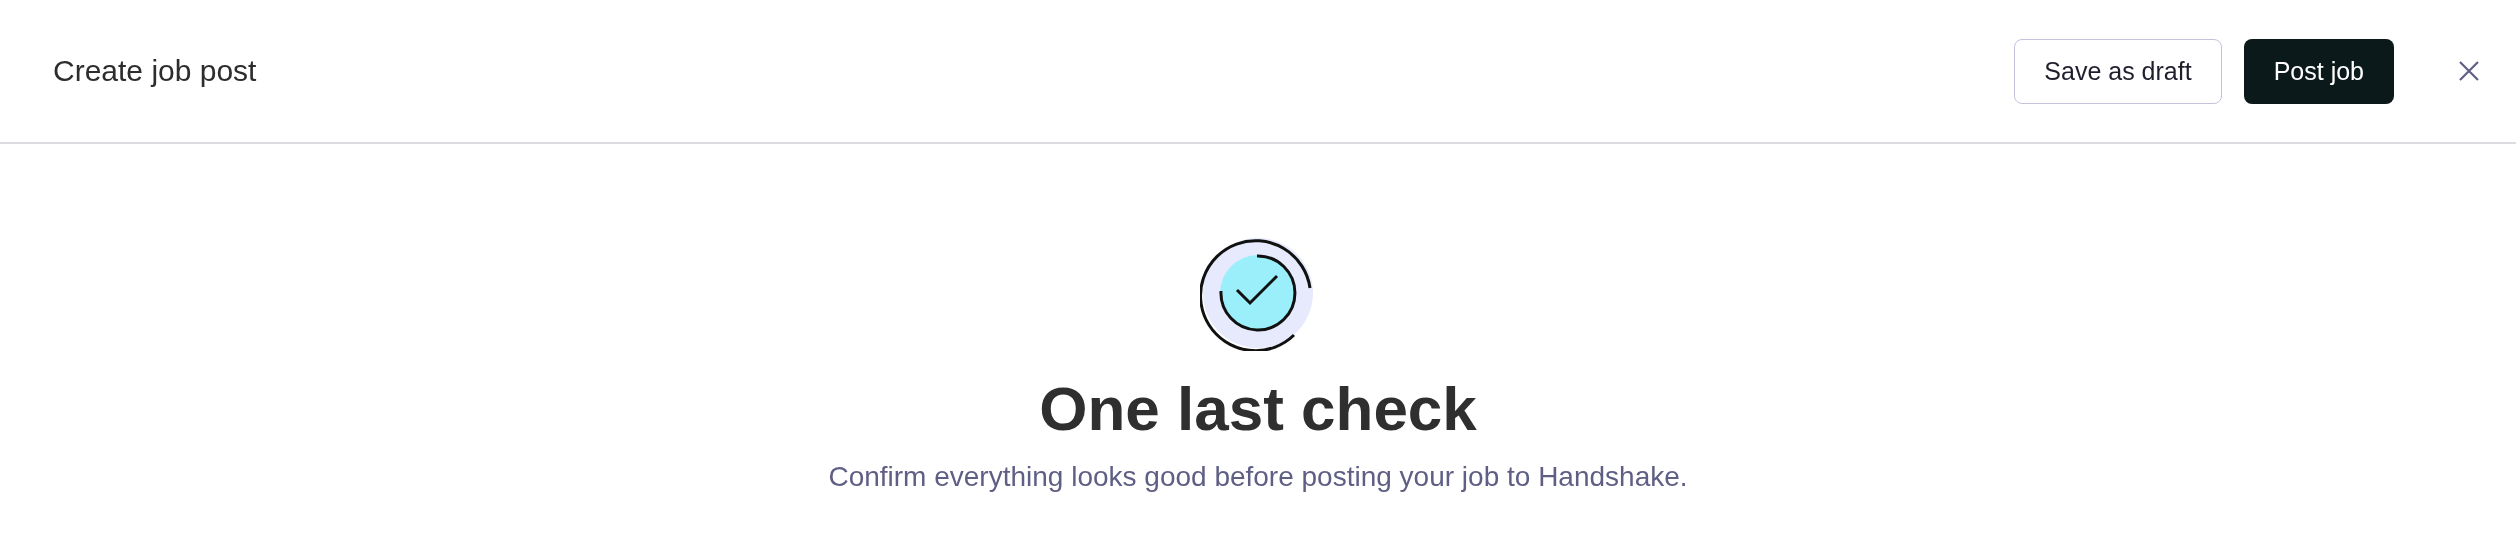 The image size is (2516, 538). Describe the element at coordinates (1258, 477) in the screenshot. I see `confirmation-message: Confirm everything looks good before posting your job to Handshake.` at that location.